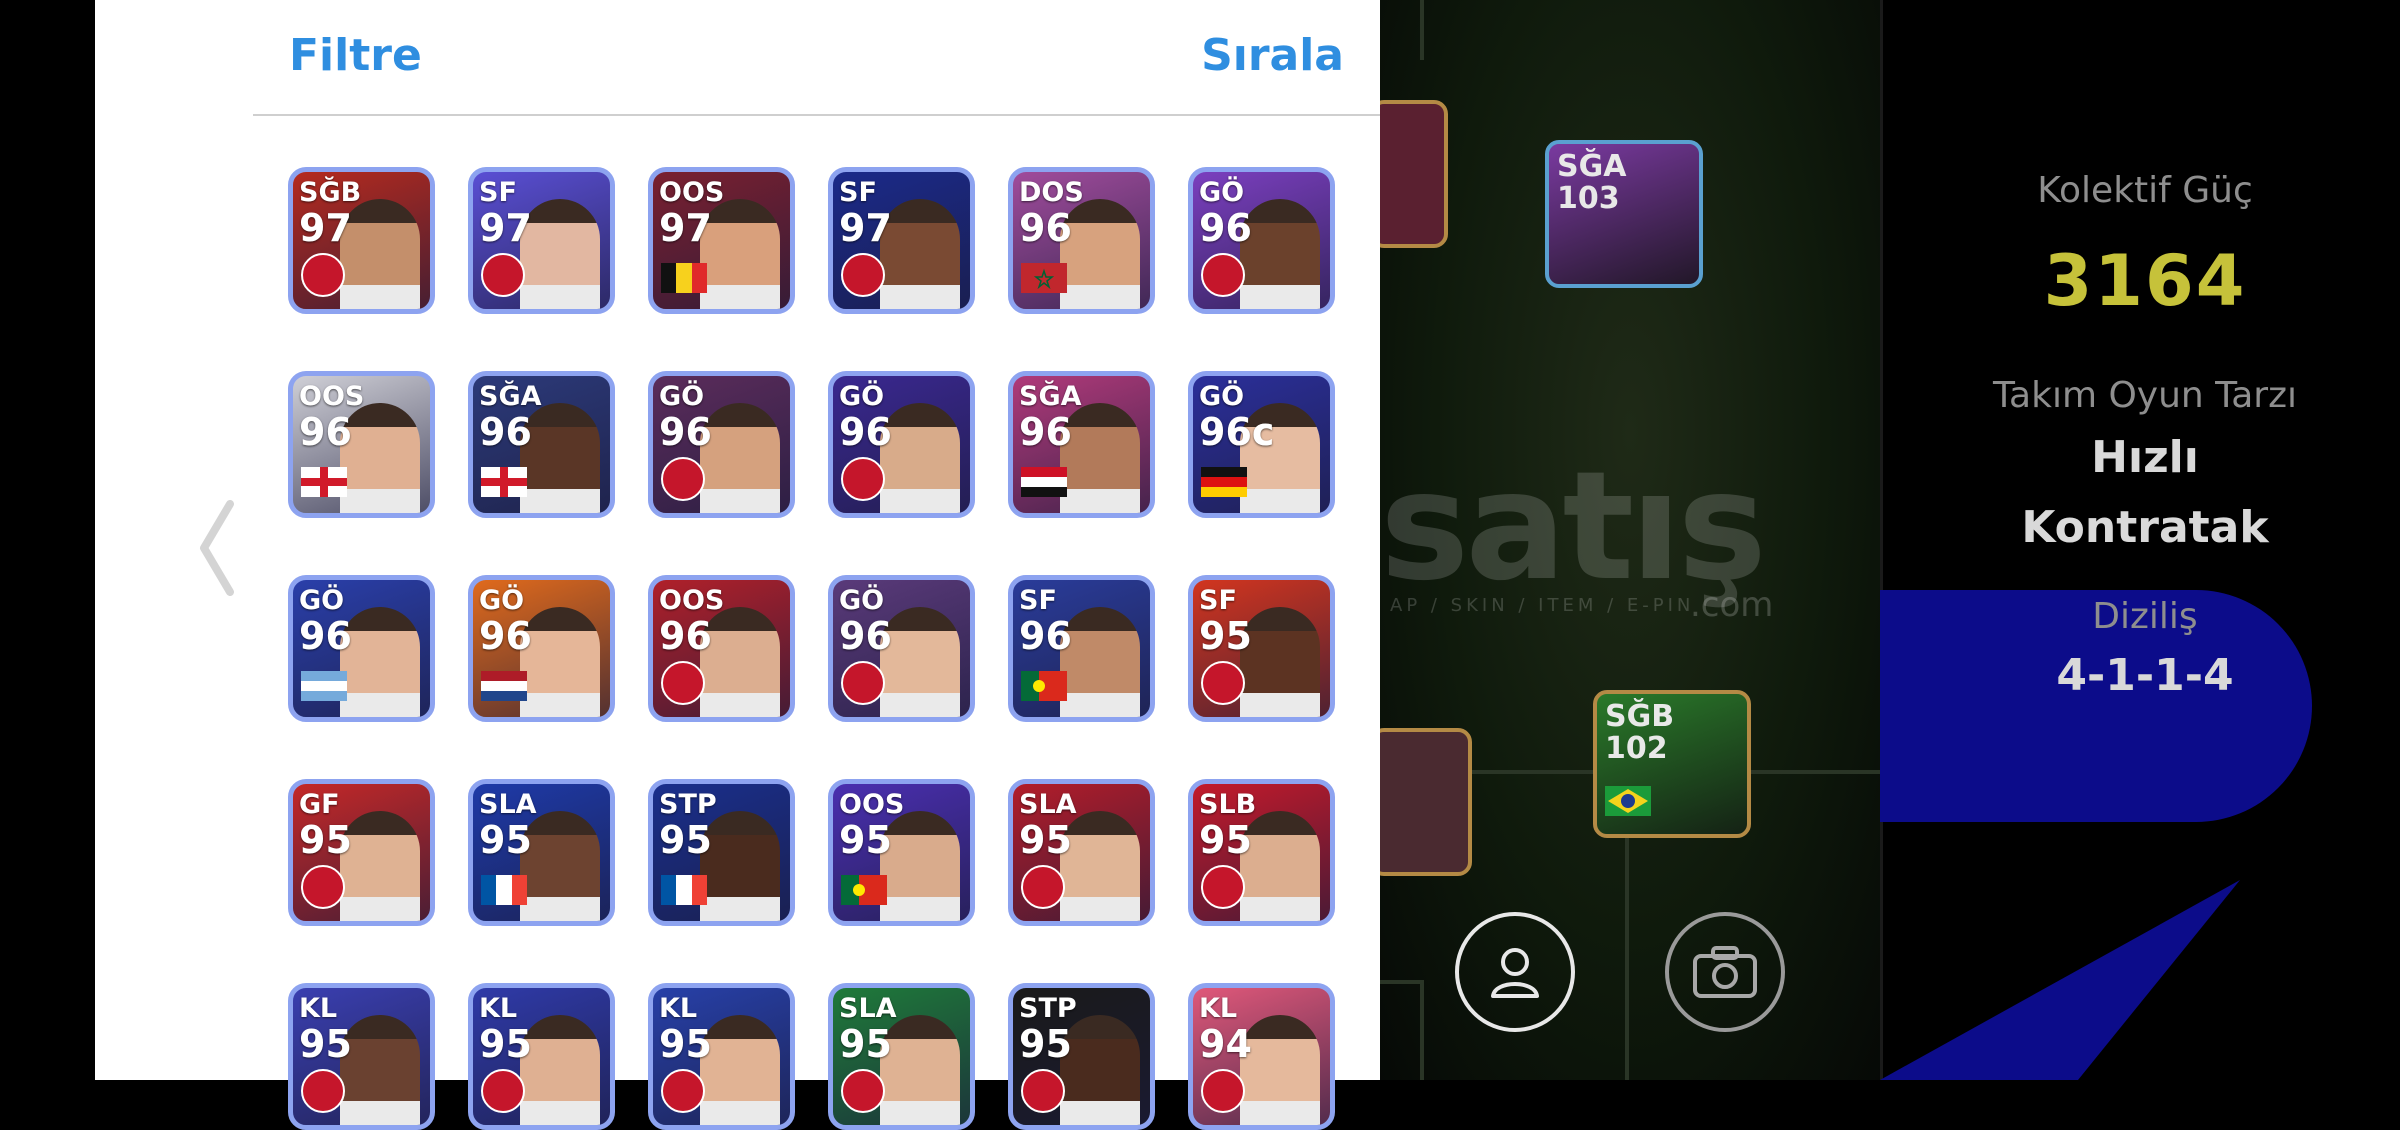  Describe the element at coordinates (1515, 972) in the screenshot. I see `profile-button` at that location.